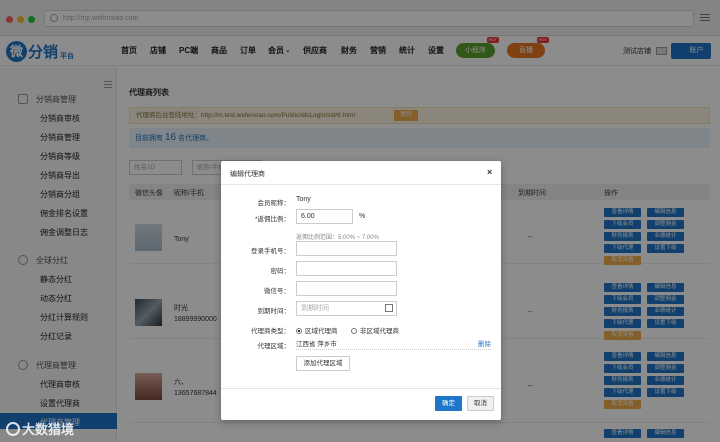  What do you see at coordinates (346, 288) in the screenshot?
I see `wechat-input` at bounding box center [346, 288].